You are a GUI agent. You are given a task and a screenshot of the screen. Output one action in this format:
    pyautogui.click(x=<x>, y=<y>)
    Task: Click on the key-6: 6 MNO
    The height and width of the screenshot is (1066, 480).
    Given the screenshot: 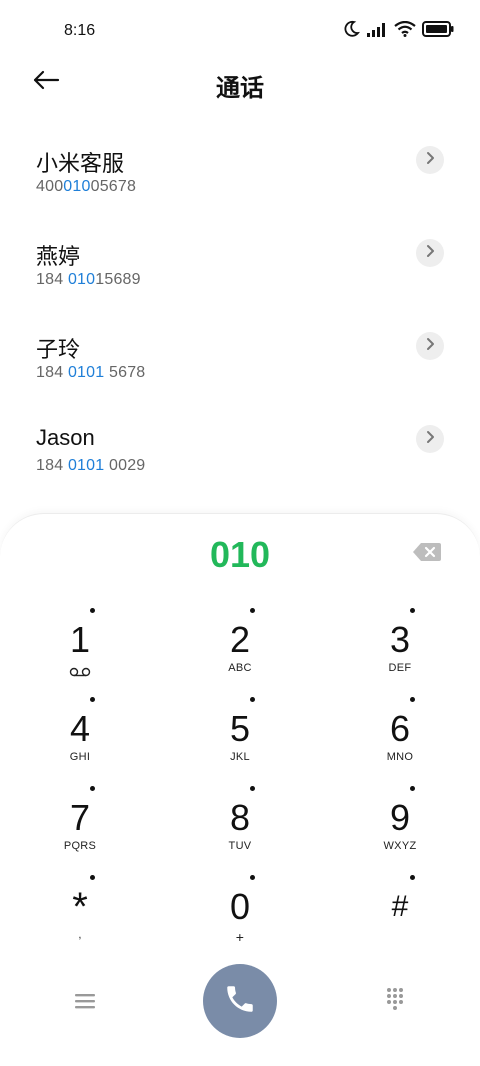 What is the action you would take?
    pyautogui.click(x=400, y=739)
    